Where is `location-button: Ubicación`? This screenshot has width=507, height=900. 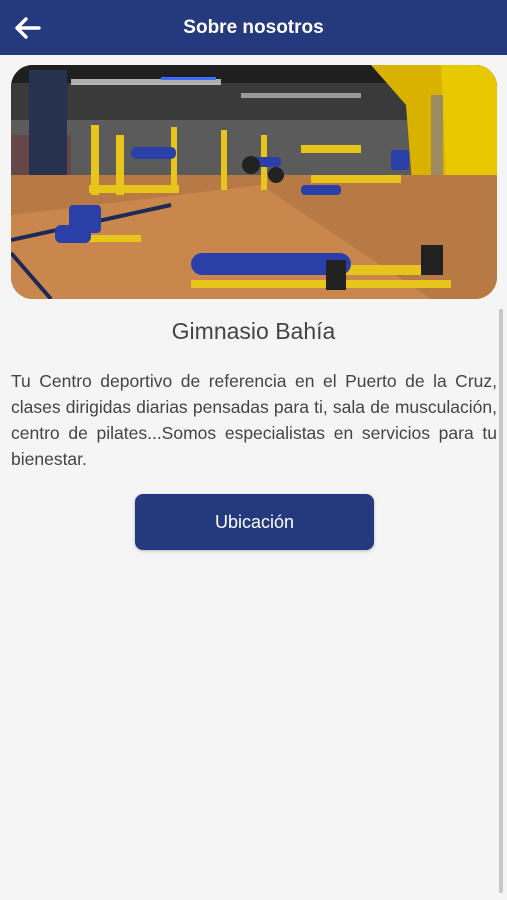 location-button: Ubicación is located at coordinates (254, 522).